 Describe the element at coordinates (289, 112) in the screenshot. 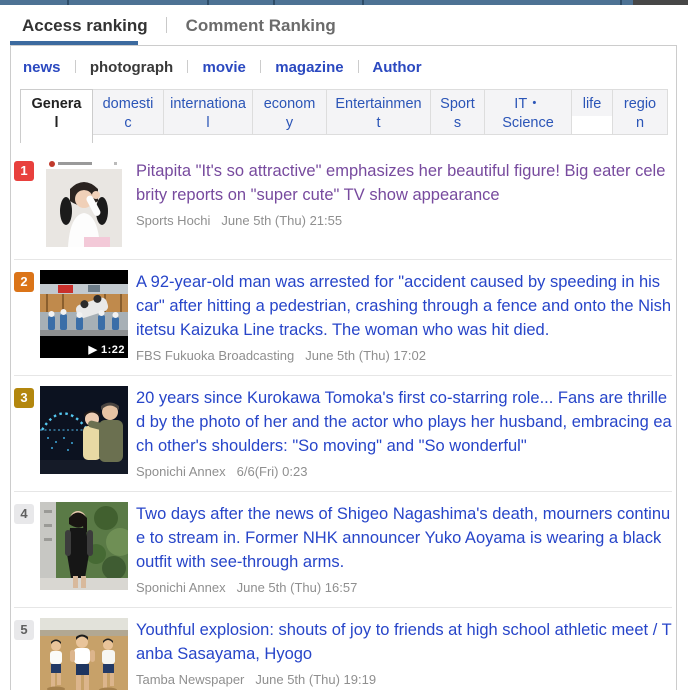

I see `tab-economy: economy` at that location.